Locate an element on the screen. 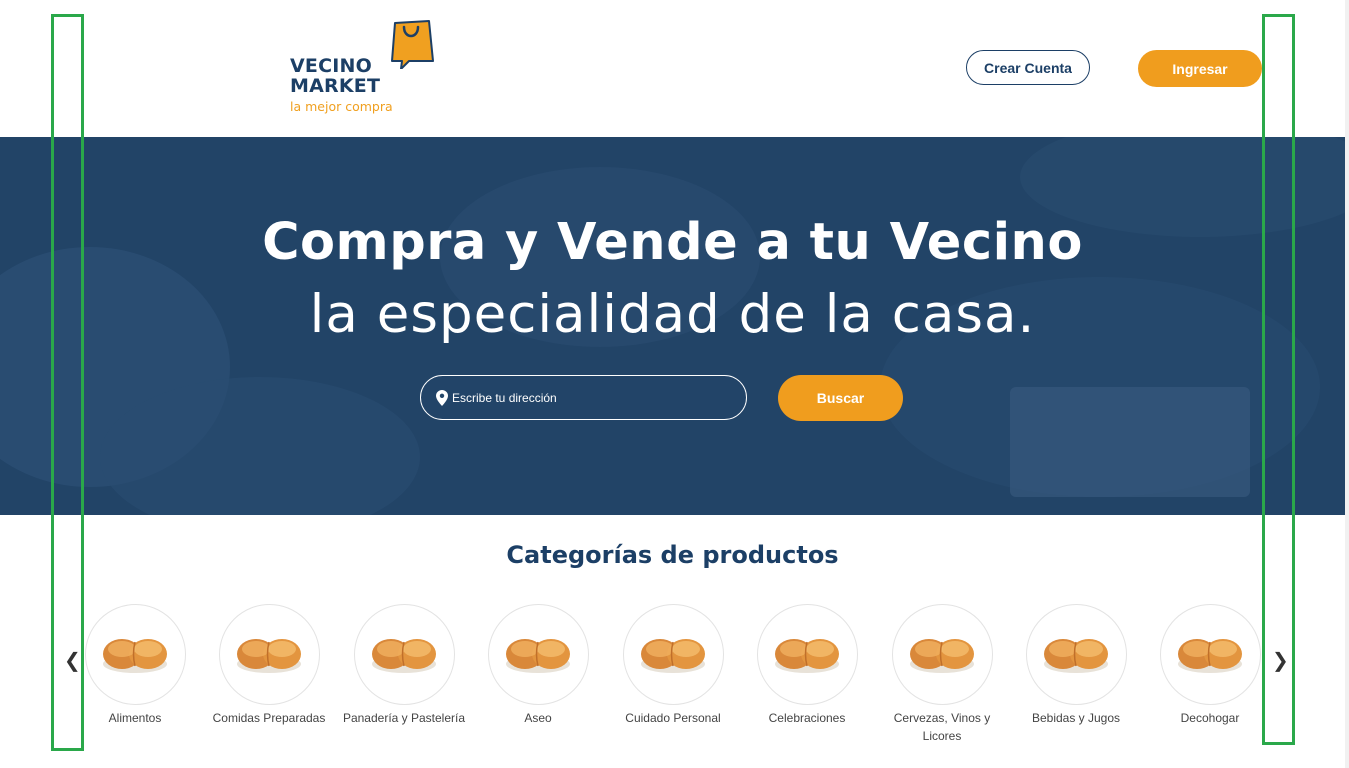  page-scrollbar is located at coordinates (1347, 384).